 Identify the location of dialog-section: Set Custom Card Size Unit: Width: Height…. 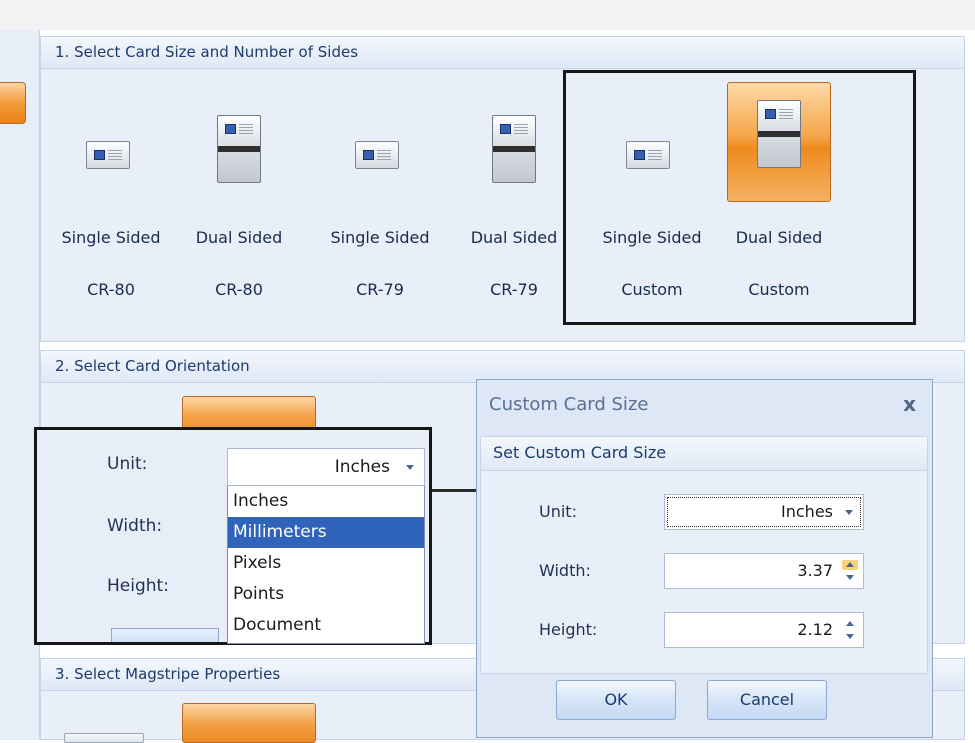
(704, 555).